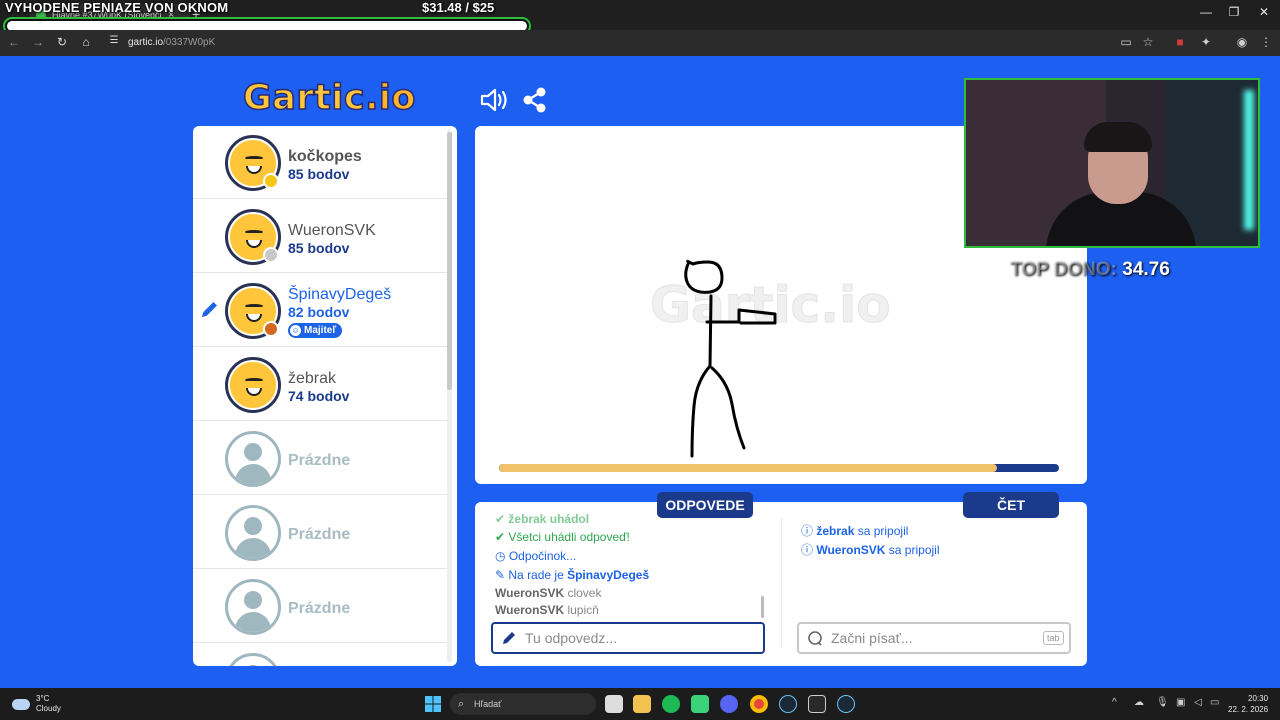 This screenshot has height=720, width=1280. What do you see at coordinates (1139, 702) in the screenshot?
I see `tray-cloud-icon: ☁` at bounding box center [1139, 702].